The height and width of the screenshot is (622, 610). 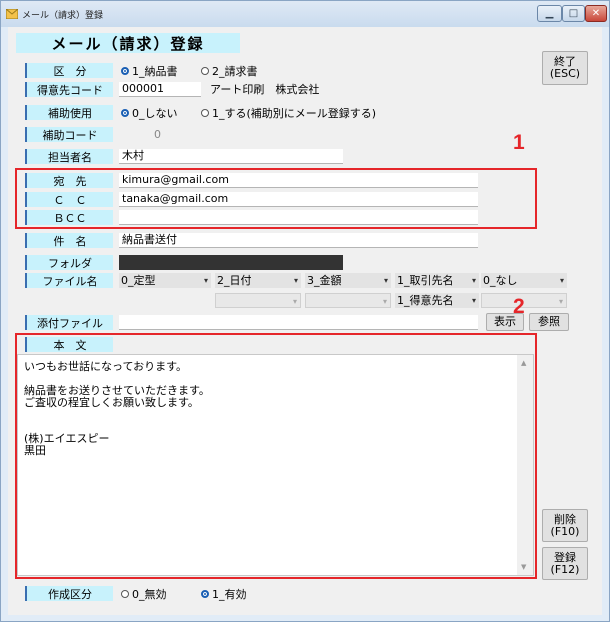 I want to click on register-button-line1: 登録, so click(x=565, y=557).